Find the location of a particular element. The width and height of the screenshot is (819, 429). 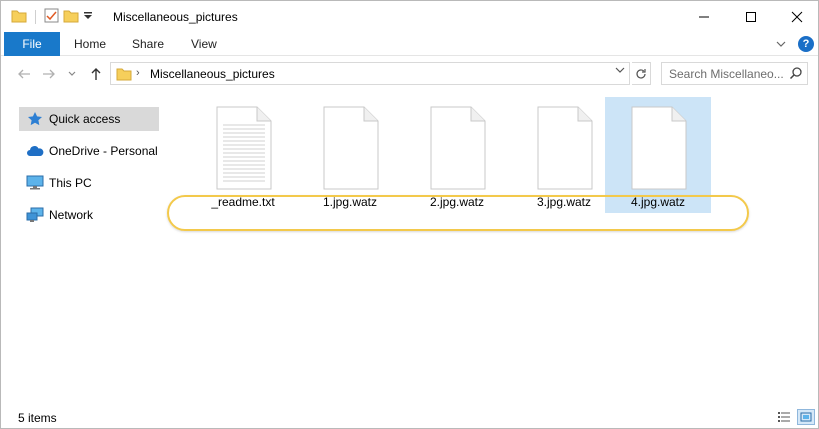

tab-file: File is located at coordinates (32, 44).